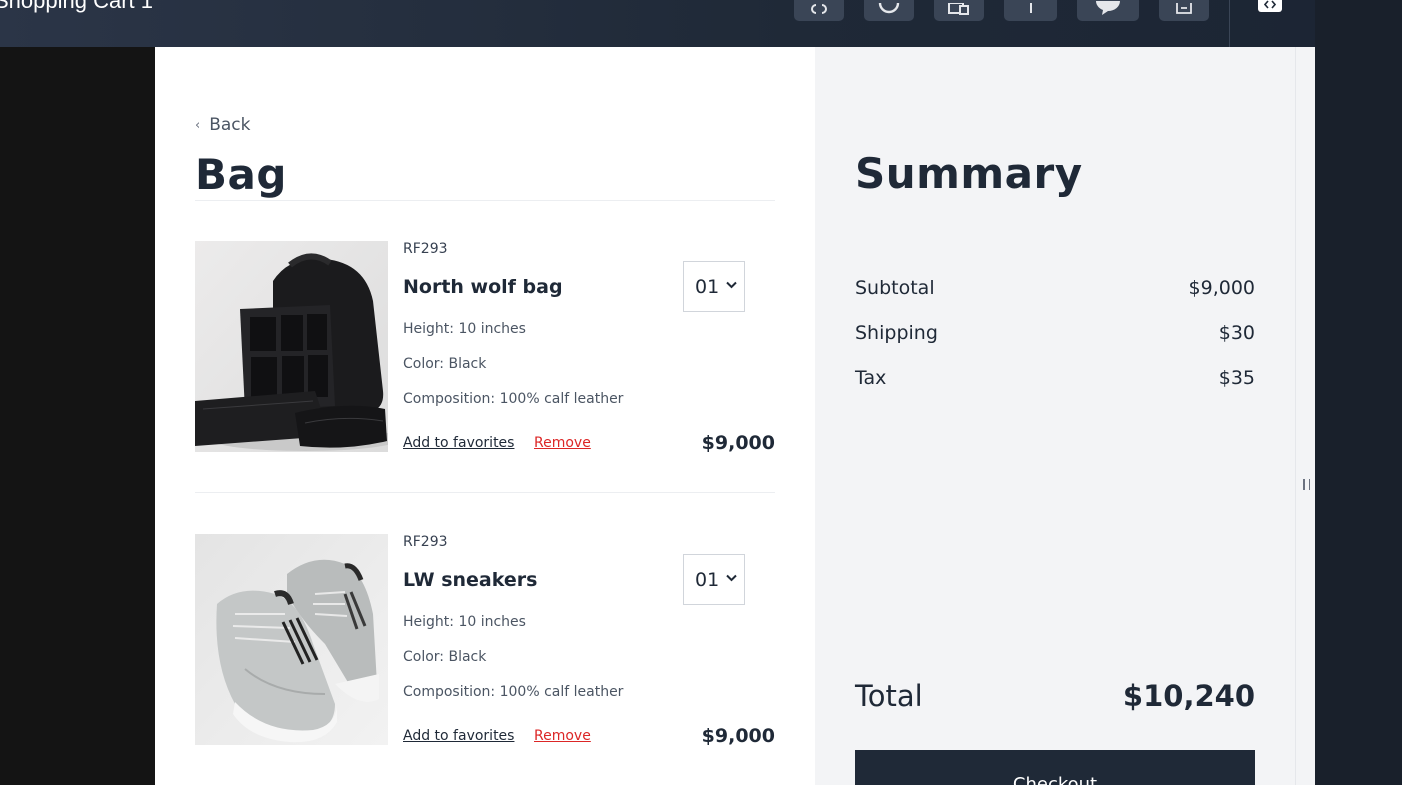 The width and height of the screenshot is (1402, 785). I want to click on total-label: Total, so click(889, 696).